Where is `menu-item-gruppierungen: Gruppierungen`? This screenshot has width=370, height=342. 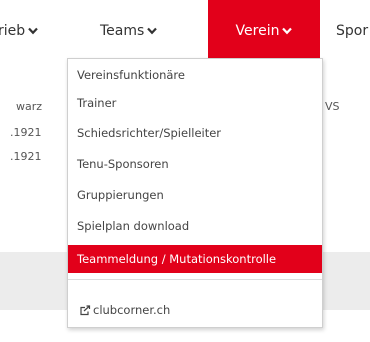
menu-item-gruppierungen: Gruppierungen is located at coordinates (195, 195).